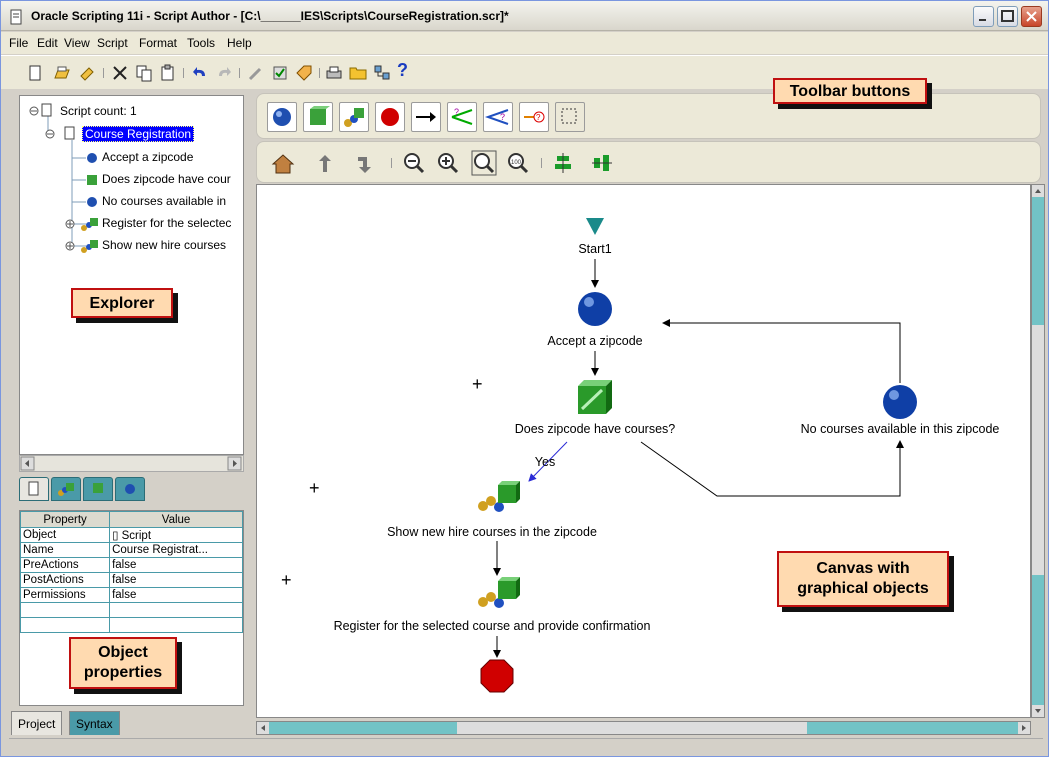  Describe the element at coordinates (382, 73) in the screenshot. I see `deploy-icon` at that location.